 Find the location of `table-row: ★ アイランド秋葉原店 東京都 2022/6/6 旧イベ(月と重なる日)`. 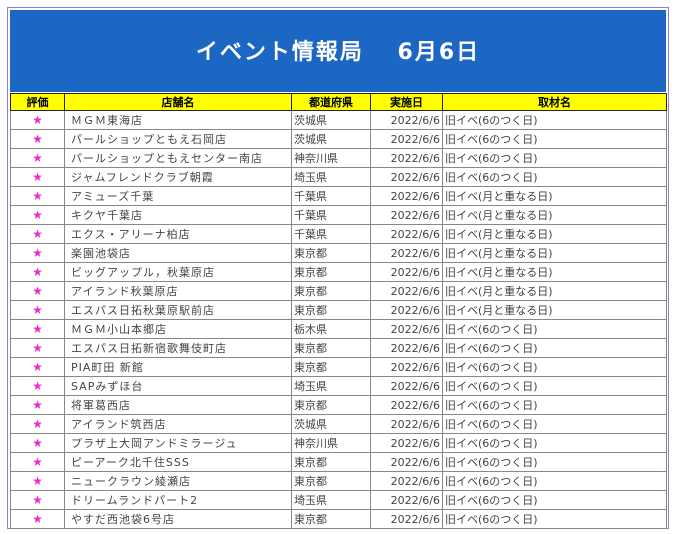

table-row: ★ アイランド秋葉原店 東京都 2022/6/6 旧イベ(月と重なる日) is located at coordinates (338, 291).